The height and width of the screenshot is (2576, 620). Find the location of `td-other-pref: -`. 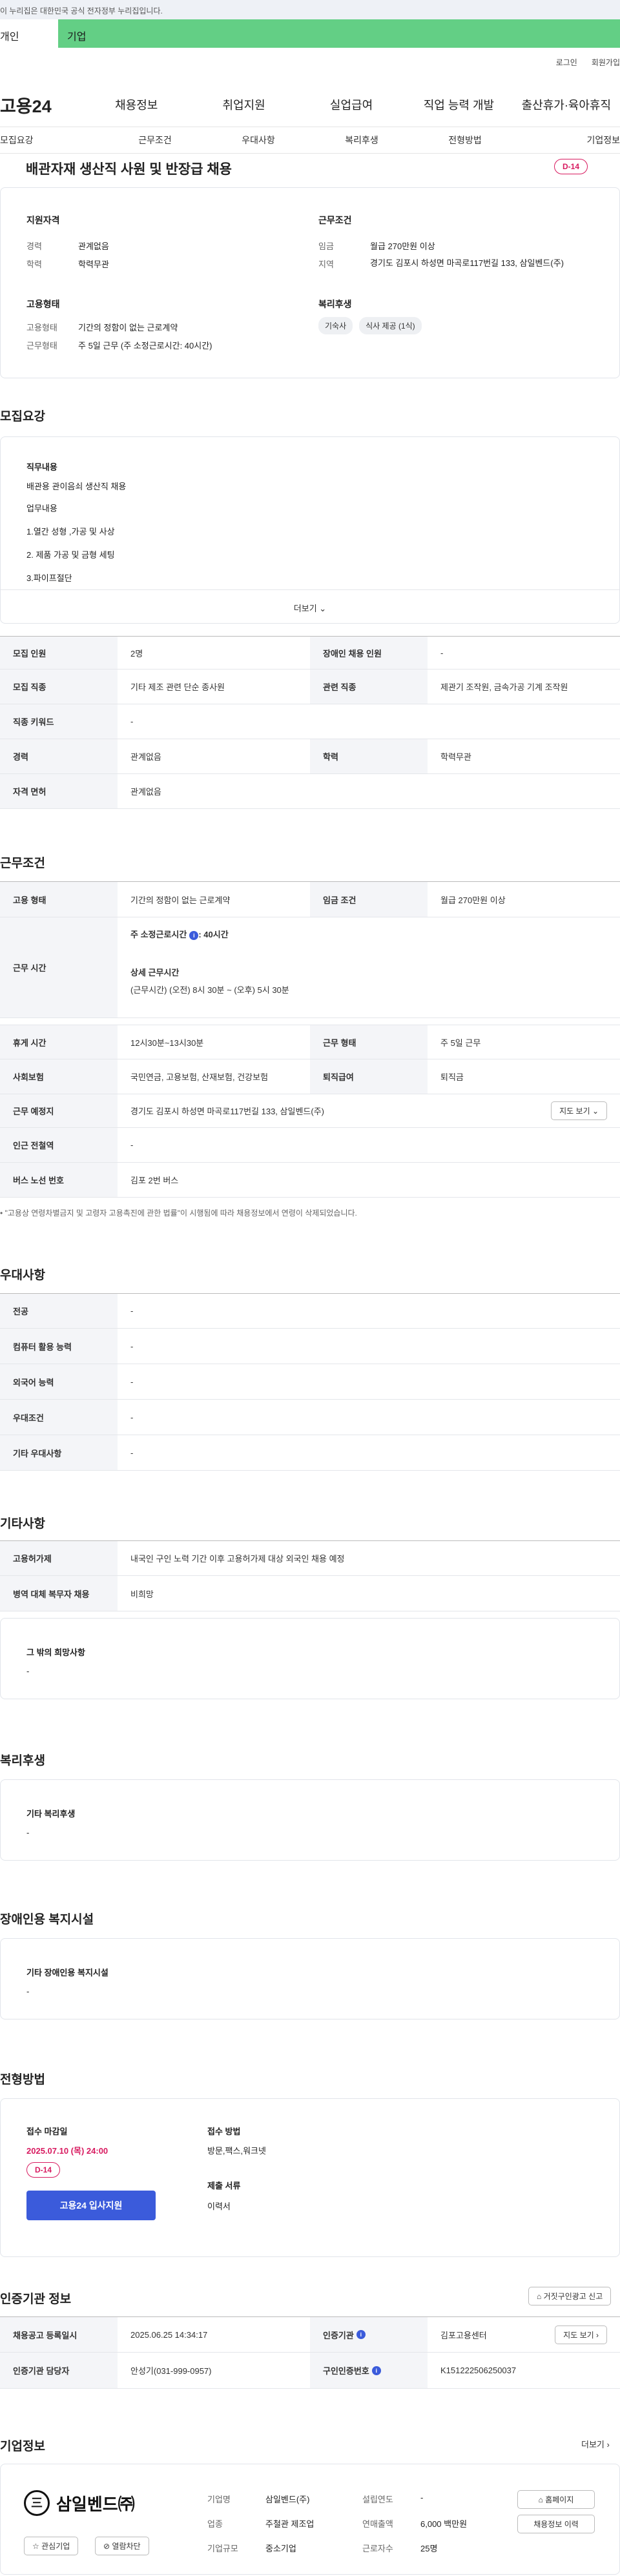

td-other-pref: - is located at coordinates (132, 1452).